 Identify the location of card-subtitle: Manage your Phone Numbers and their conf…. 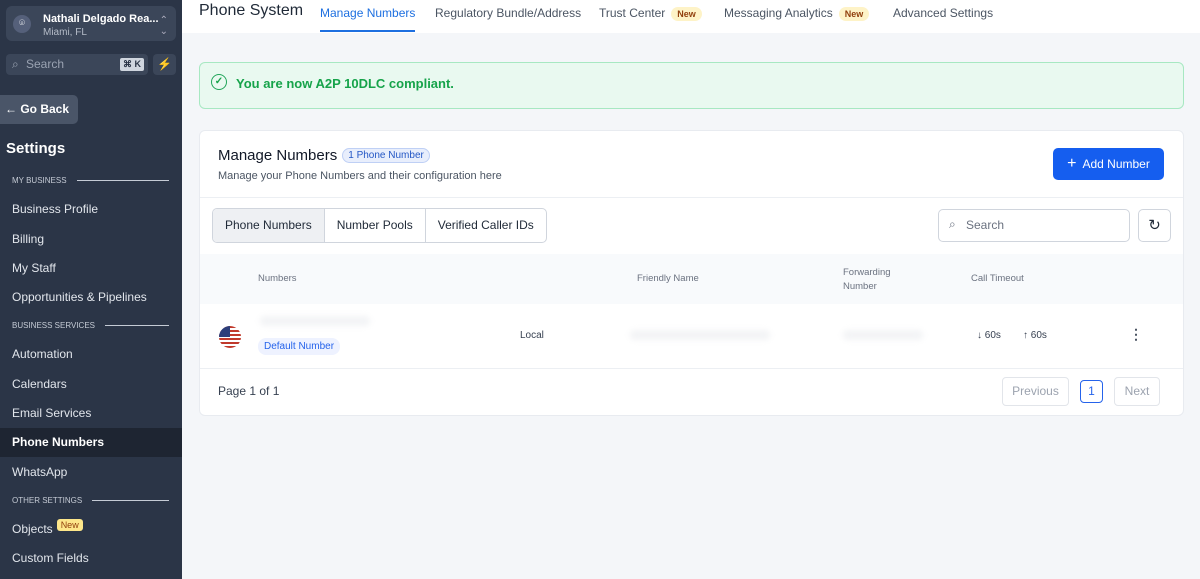
(360, 176).